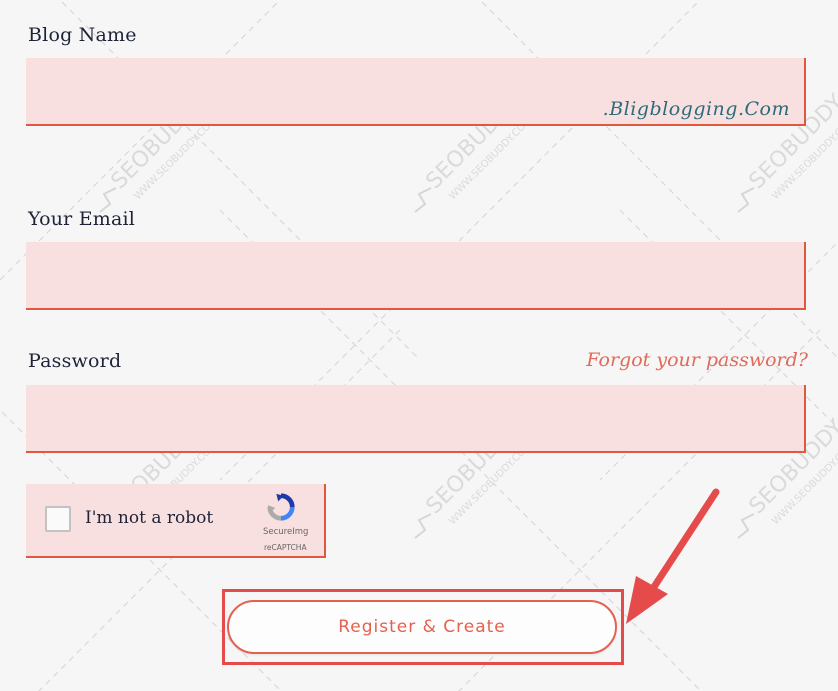 The image size is (838, 691). I want to click on password-field, so click(416, 419).